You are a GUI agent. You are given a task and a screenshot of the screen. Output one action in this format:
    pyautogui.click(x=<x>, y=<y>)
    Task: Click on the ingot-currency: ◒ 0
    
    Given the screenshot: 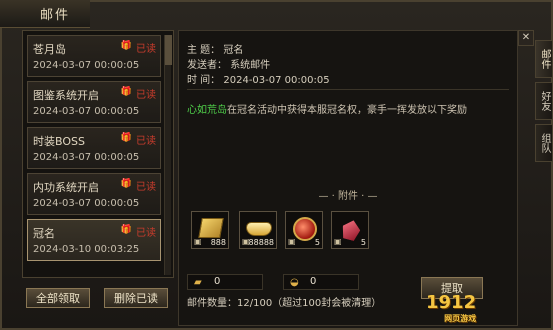 What is the action you would take?
    pyautogui.click(x=321, y=282)
    